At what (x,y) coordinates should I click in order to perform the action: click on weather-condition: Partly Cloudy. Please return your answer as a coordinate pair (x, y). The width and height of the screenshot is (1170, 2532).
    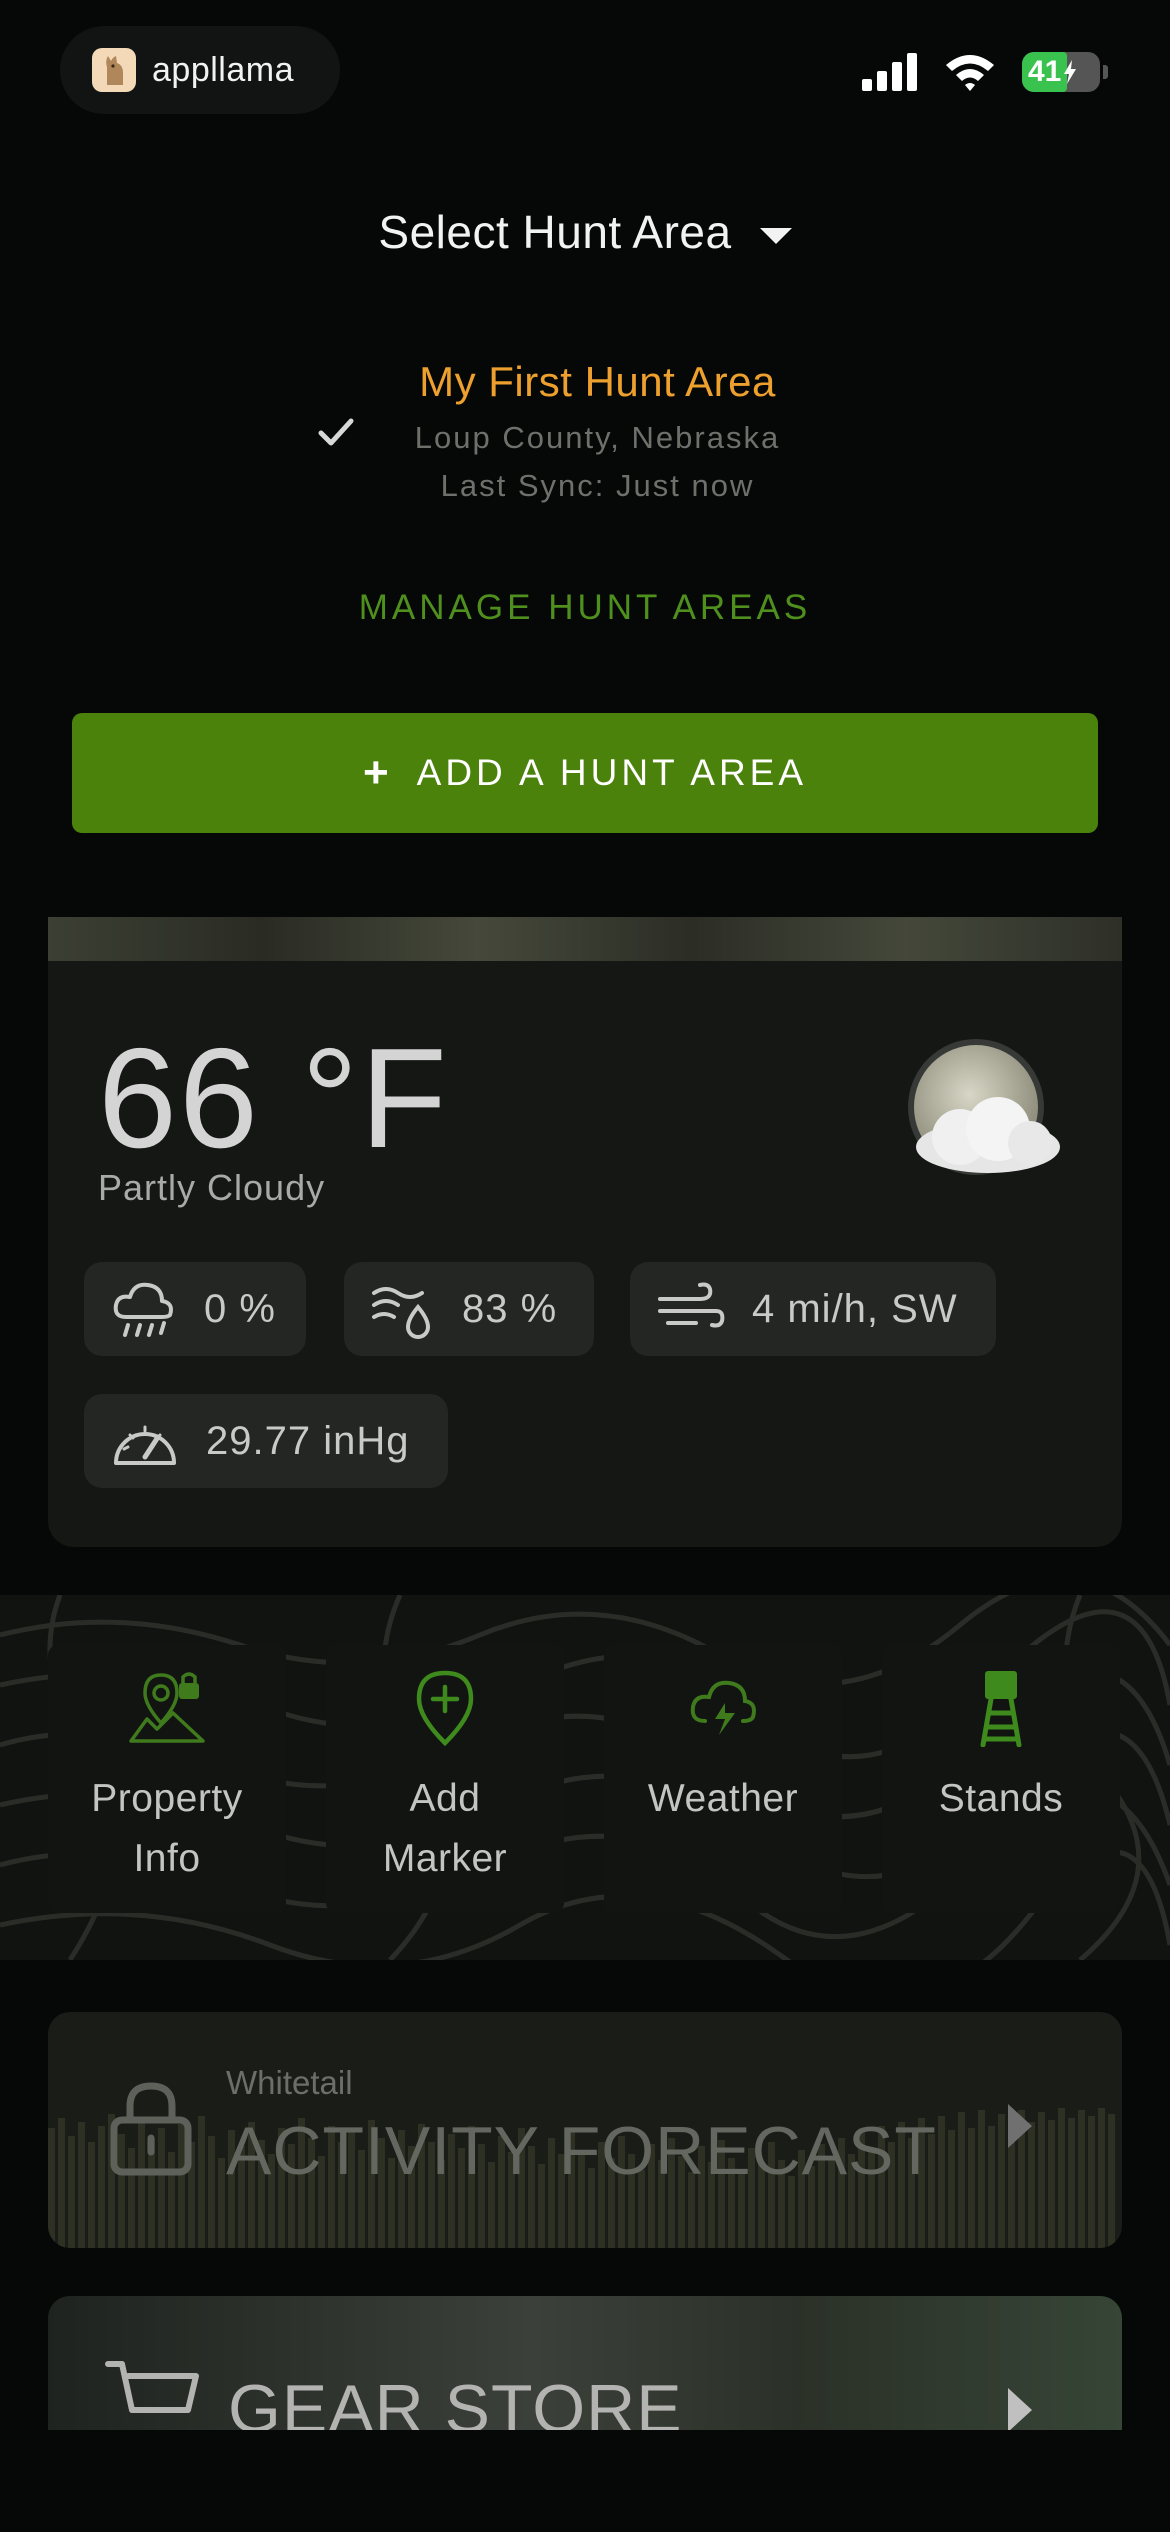
    Looking at the image, I should click on (212, 1187).